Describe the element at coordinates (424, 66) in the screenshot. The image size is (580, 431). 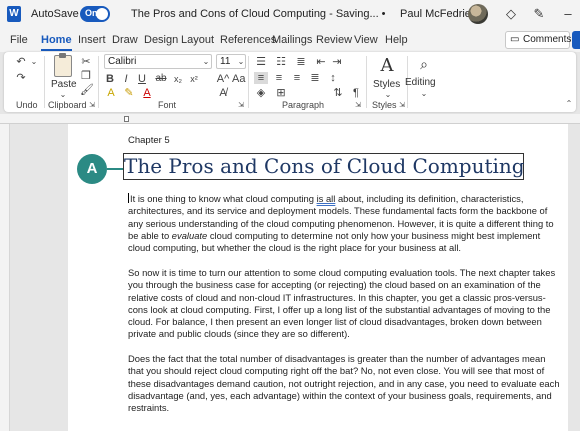
I see `search-icon: ⌕` at that location.